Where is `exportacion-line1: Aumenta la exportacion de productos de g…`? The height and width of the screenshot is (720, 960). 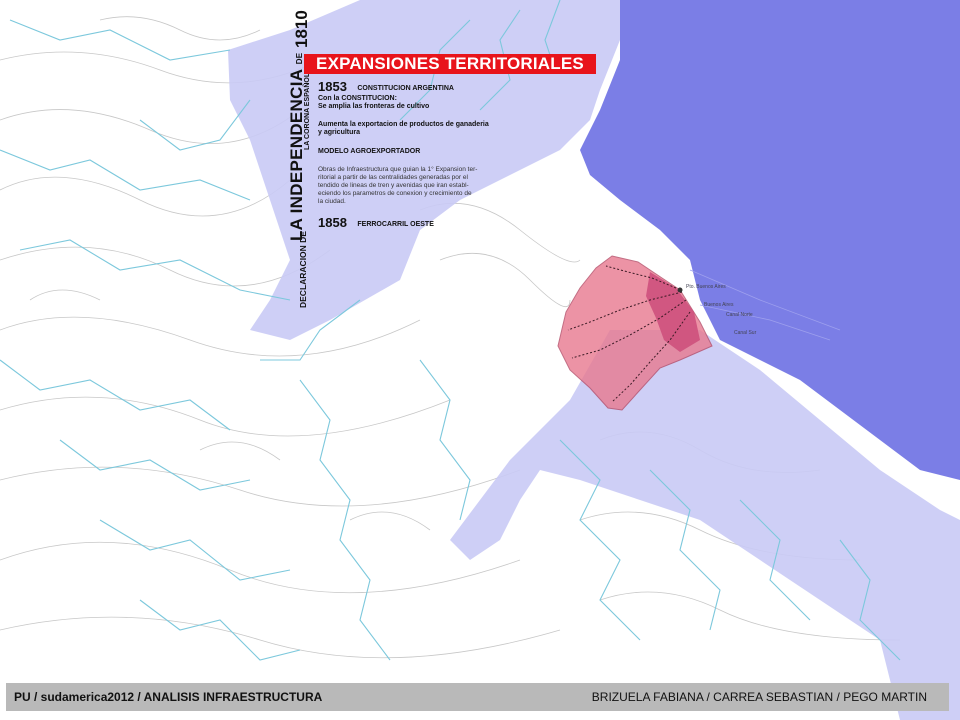 exportacion-line1: Aumenta la exportacion de productos de g… is located at coordinates (403, 124).